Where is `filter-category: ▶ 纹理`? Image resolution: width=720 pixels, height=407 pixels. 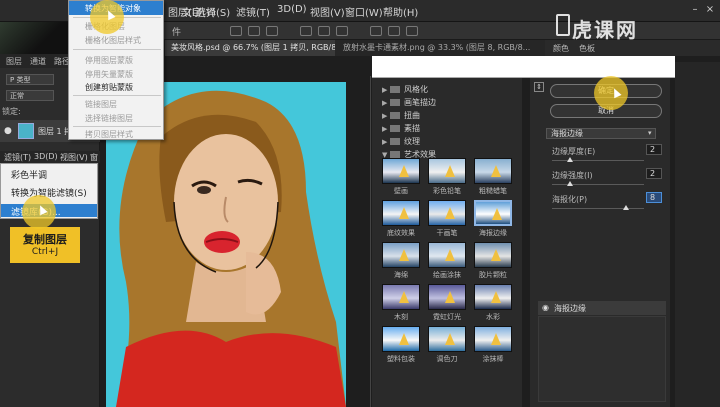
filter-category: ▶ 纹理 is located at coordinates (401, 141).